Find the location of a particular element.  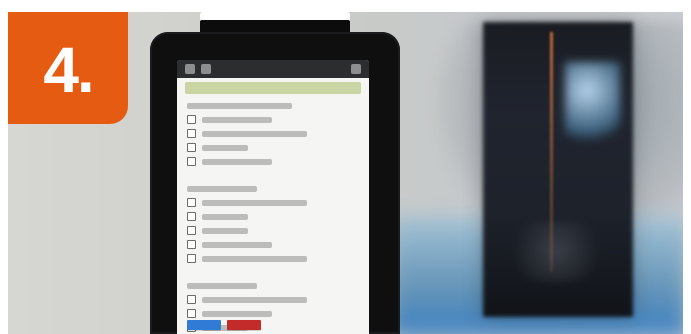

primary-button is located at coordinates (204, 325).